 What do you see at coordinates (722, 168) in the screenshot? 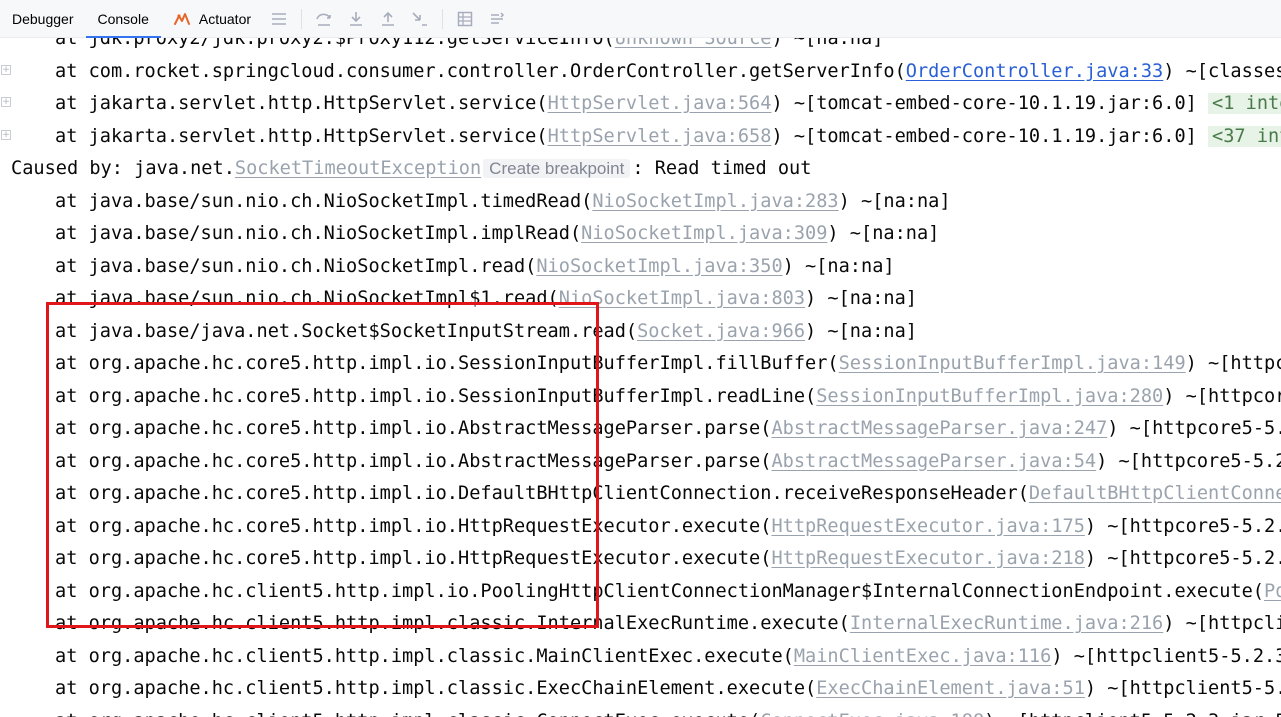
I see `frame-location: : Read timed out` at bounding box center [722, 168].